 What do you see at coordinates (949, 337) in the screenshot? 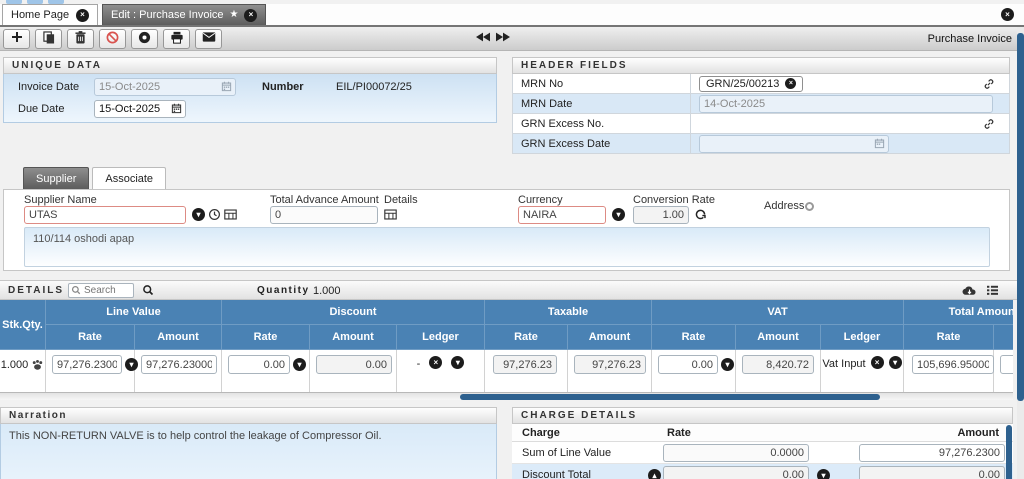
I see `col-total-rate: Rate` at bounding box center [949, 337].